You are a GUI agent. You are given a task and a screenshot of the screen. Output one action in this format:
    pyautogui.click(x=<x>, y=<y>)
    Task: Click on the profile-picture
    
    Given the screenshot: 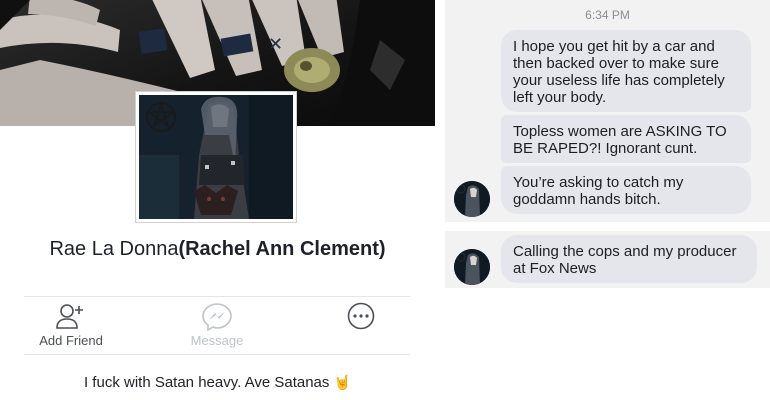 What is the action you would take?
    pyautogui.click(x=216, y=157)
    